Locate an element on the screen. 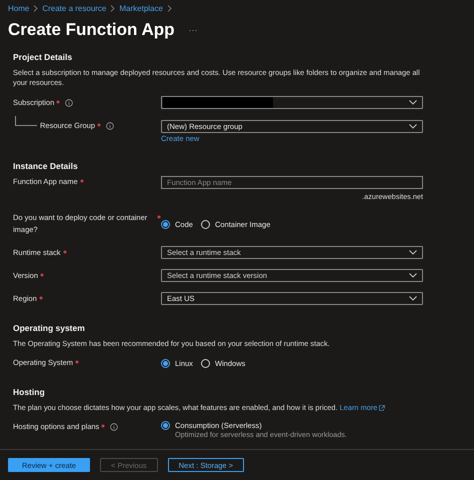  breadcrumb-link: Create a resource is located at coordinates (74, 8).